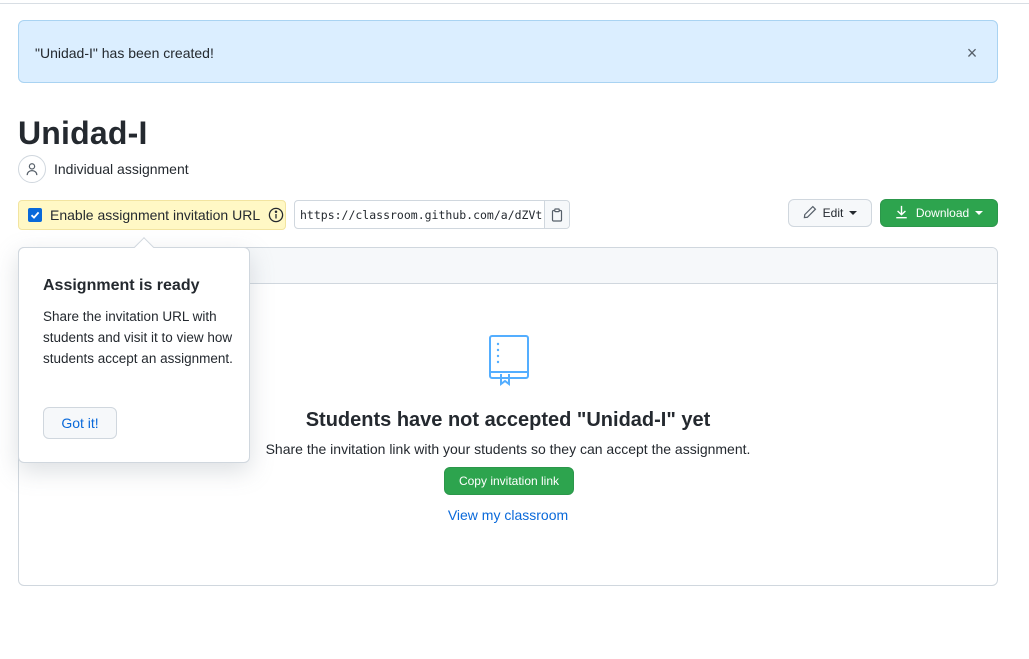  Describe the element at coordinates (83, 133) in the screenshot. I see `page-title: Unidad-I` at that location.